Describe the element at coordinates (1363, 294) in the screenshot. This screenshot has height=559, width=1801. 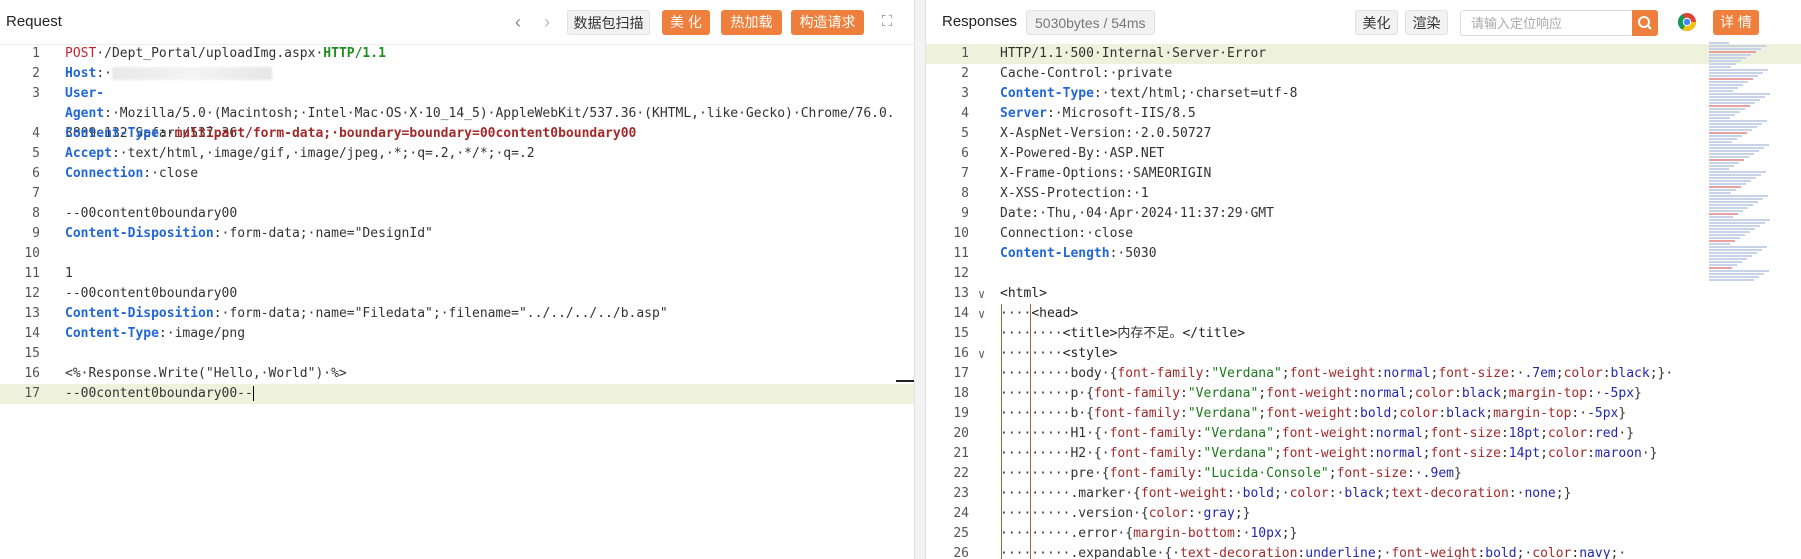
I see `code-line: 13 ∨ <html>` at that location.